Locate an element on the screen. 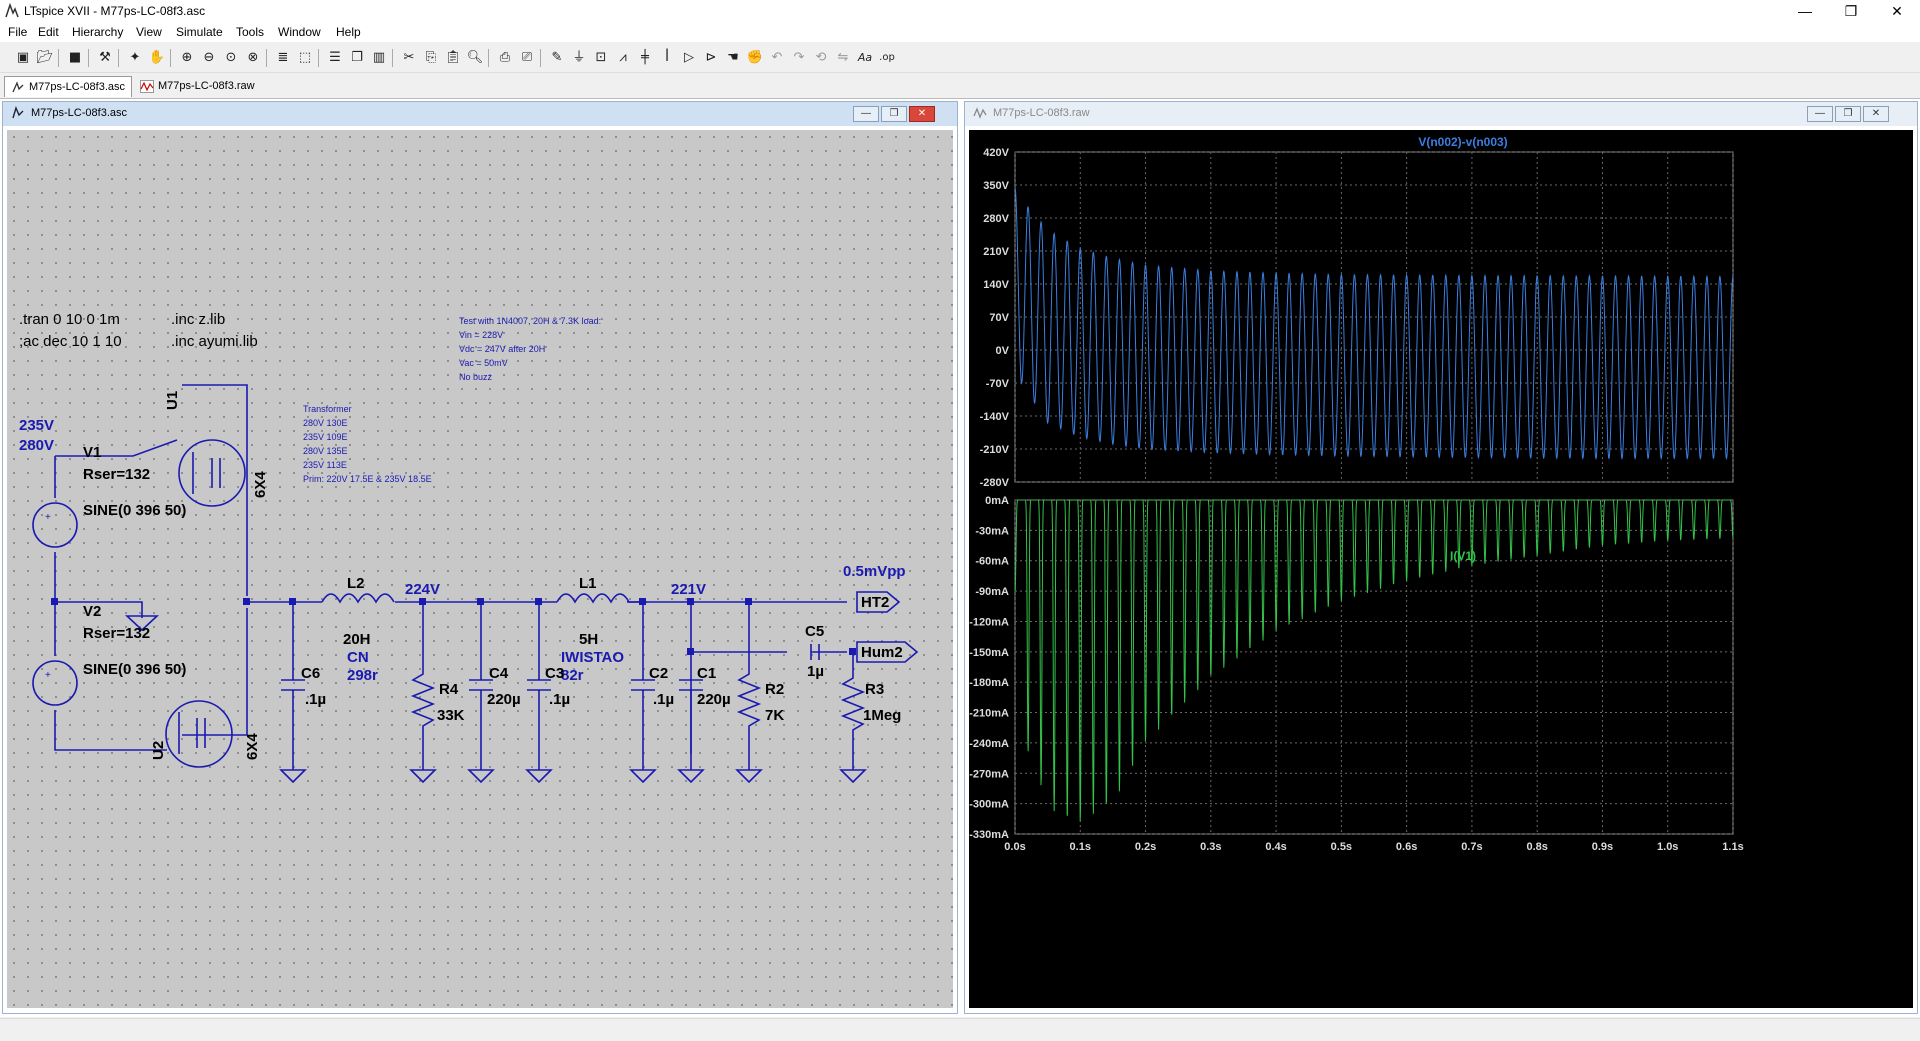 This screenshot has width=1920, height=1041. v1-value: SINE(0 396 50) is located at coordinates (134, 510).